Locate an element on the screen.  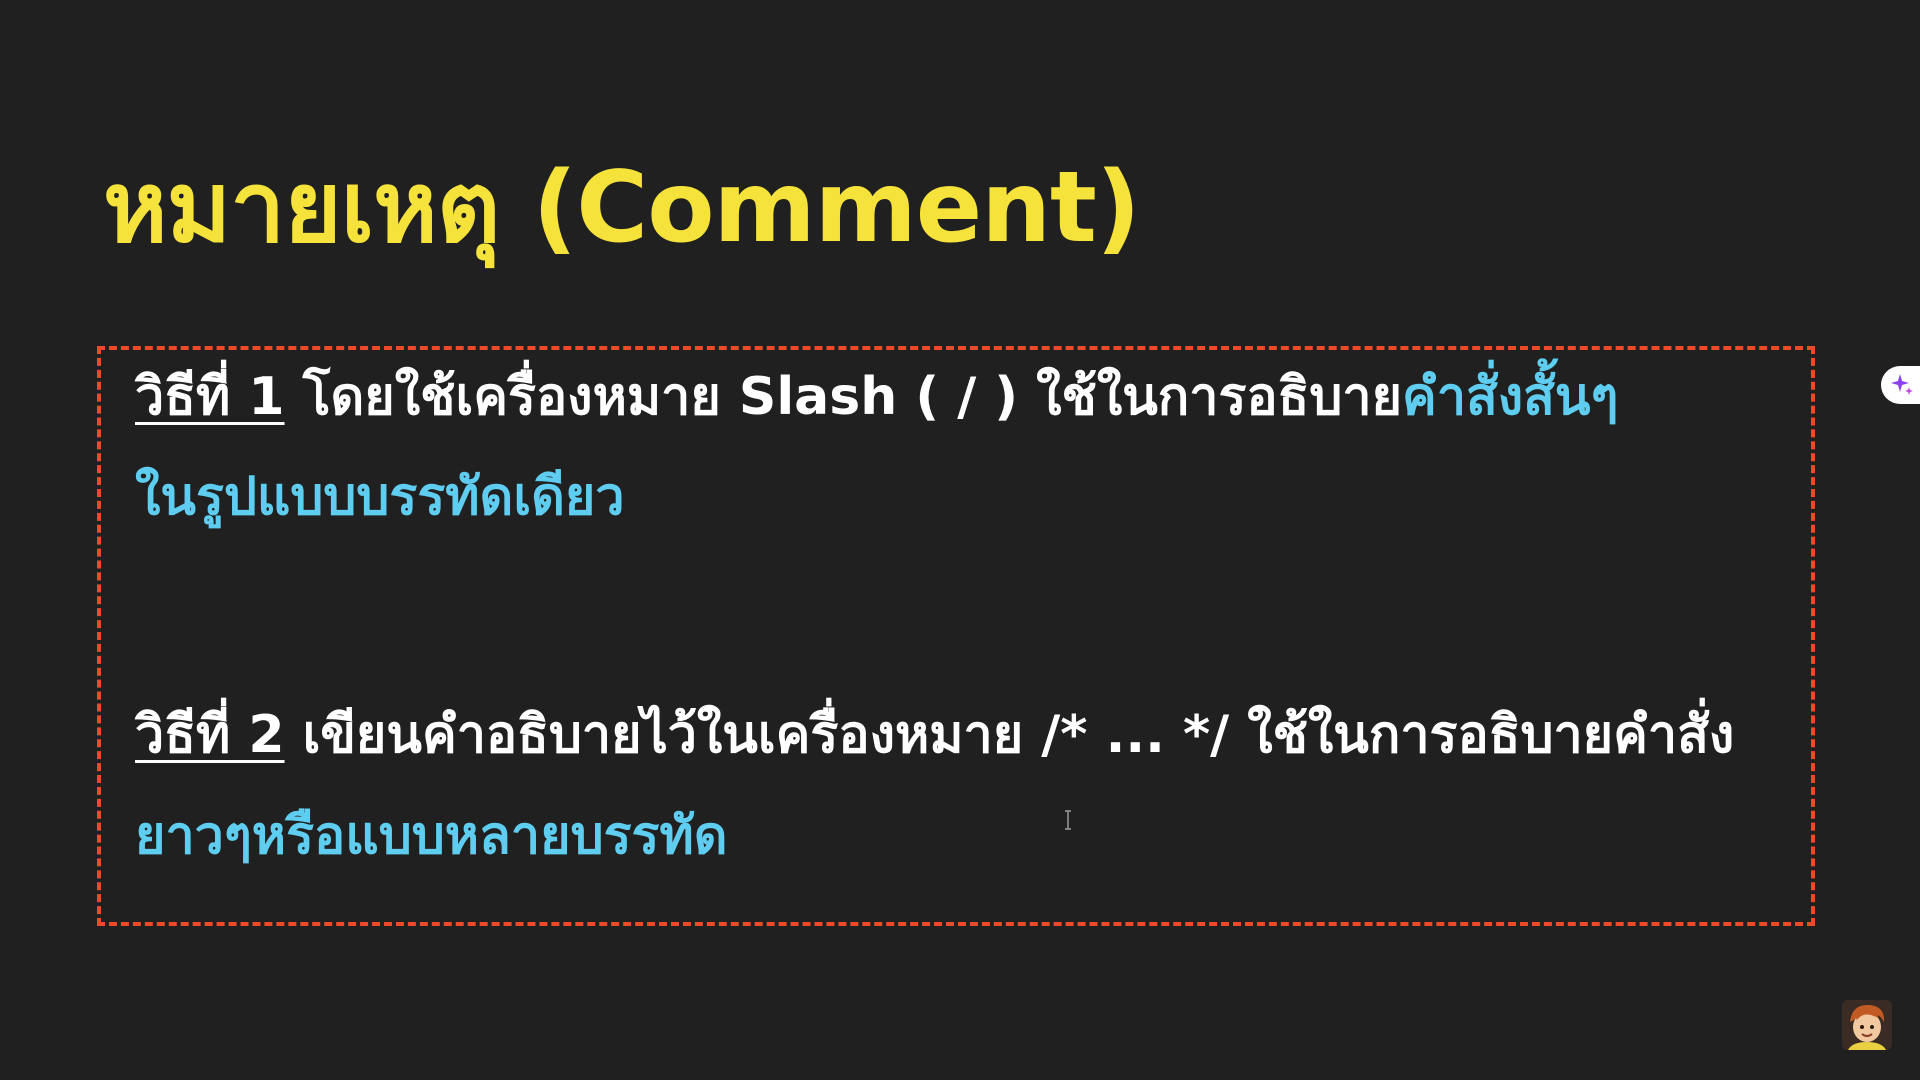
side-panel-tab is located at coordinates (1900, 385).